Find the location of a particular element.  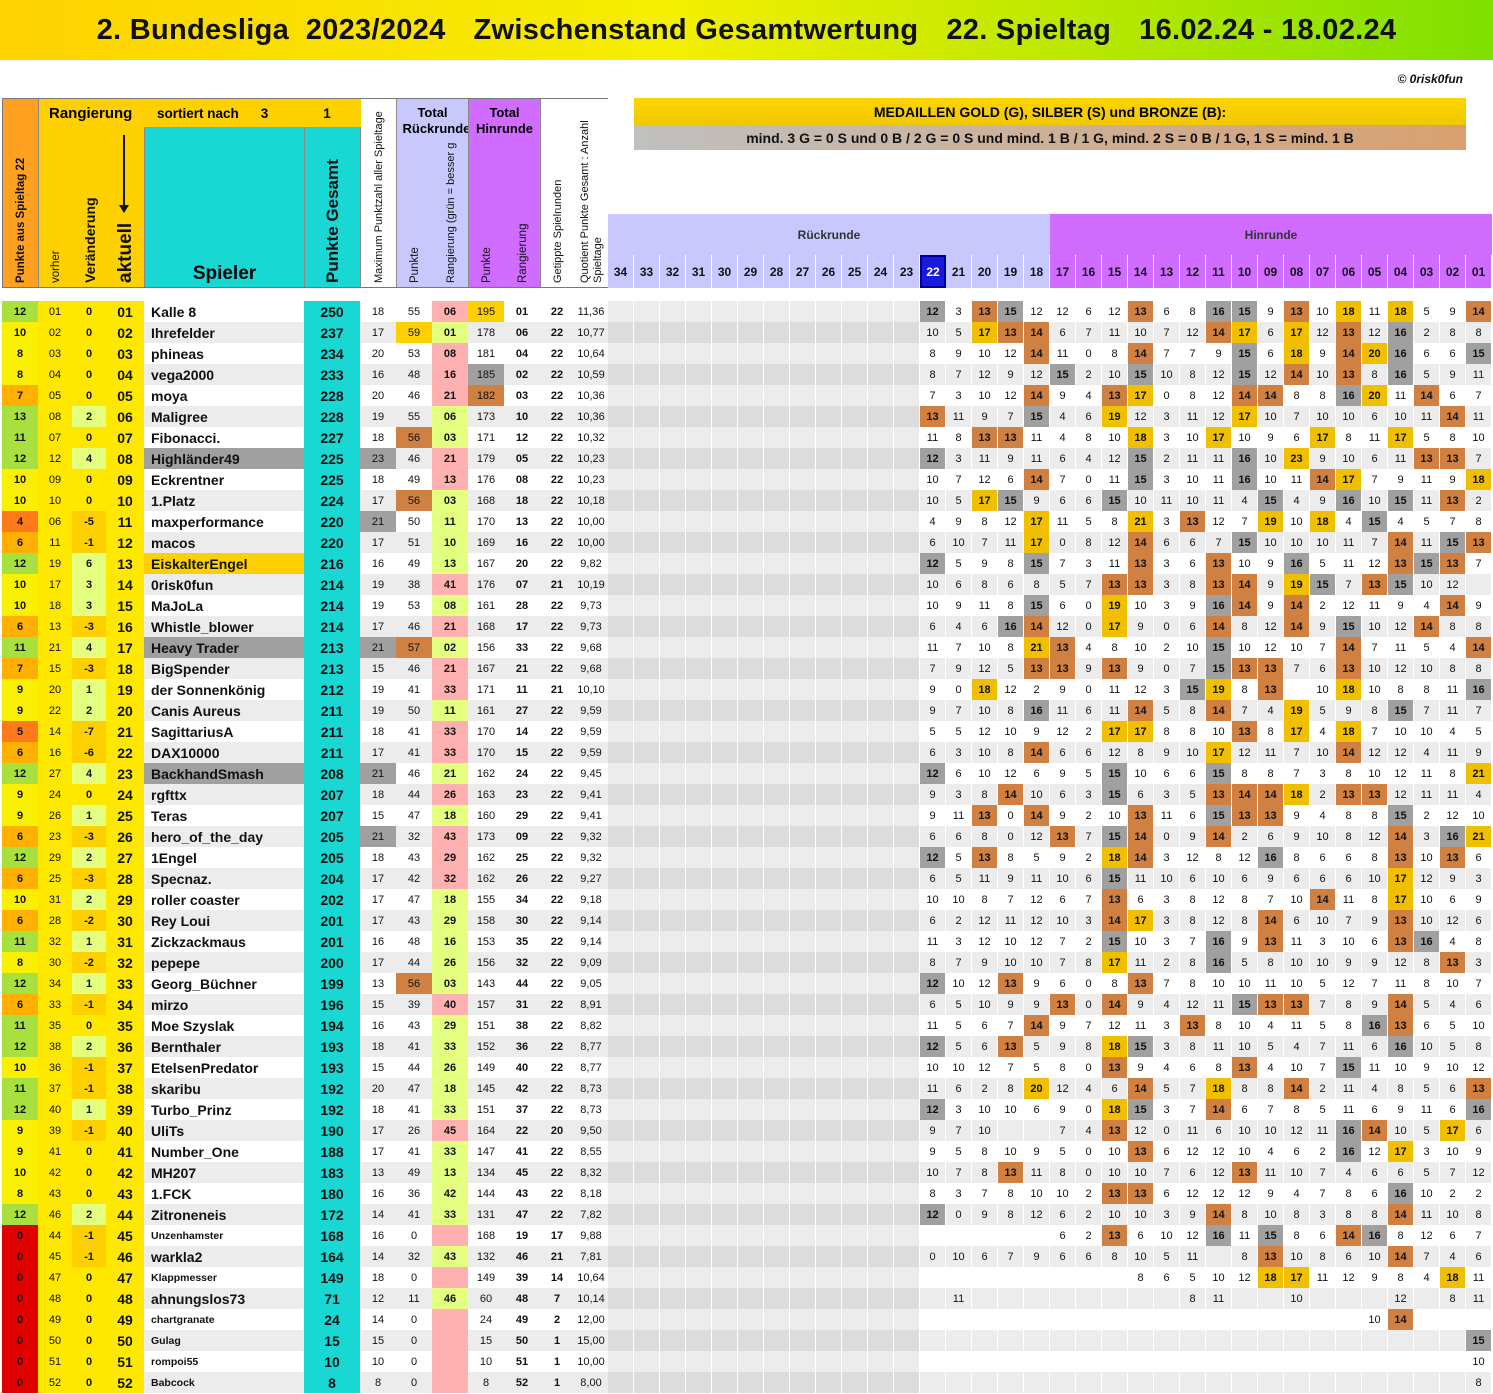

max-points: 17 is located at coordinates (378, 878).